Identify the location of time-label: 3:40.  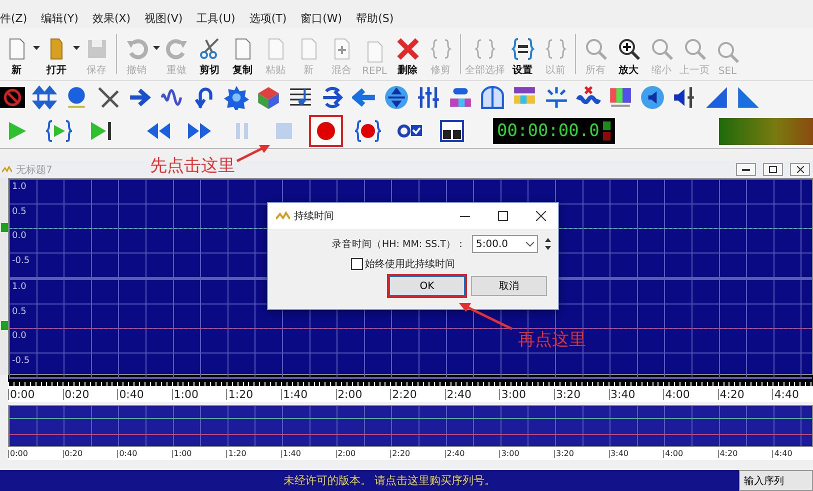
(636, 394).